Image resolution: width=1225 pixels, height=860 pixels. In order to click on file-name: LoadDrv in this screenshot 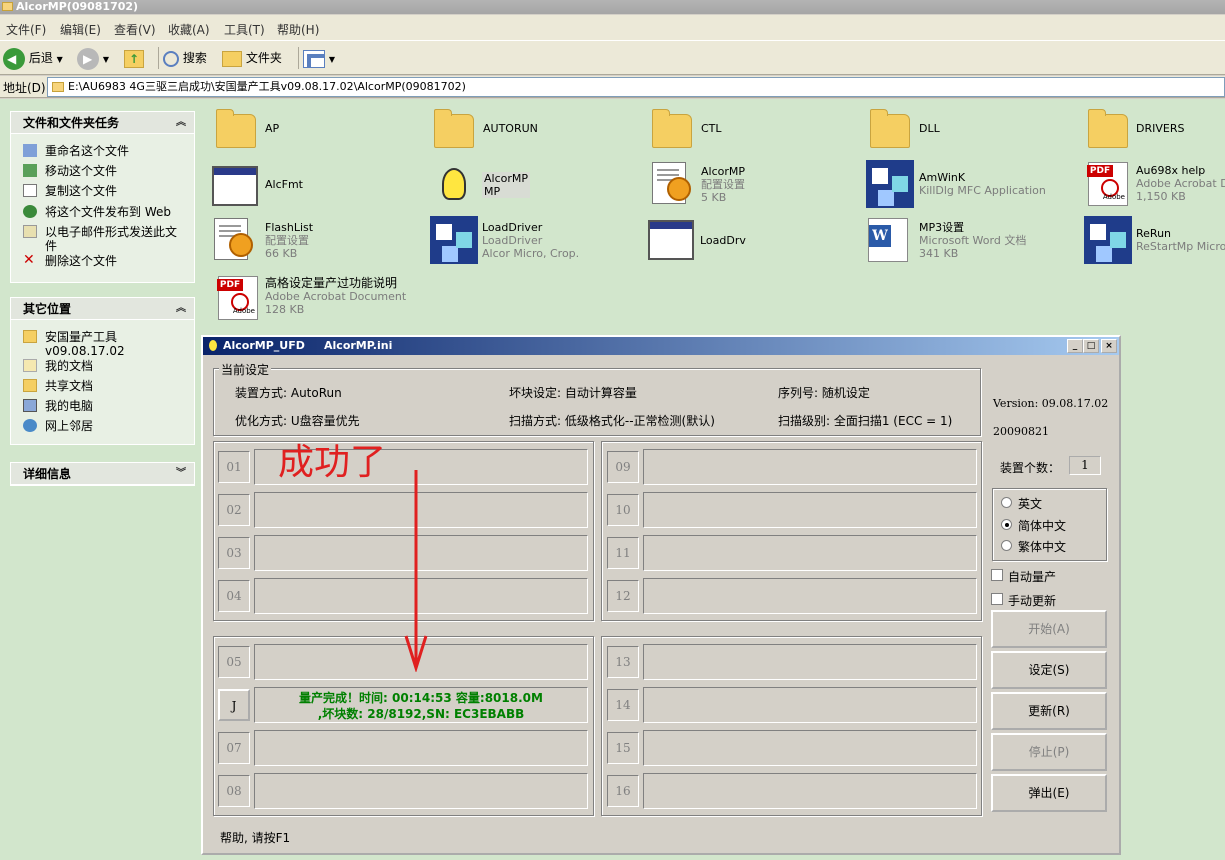, I will do `click(723, 240)`.